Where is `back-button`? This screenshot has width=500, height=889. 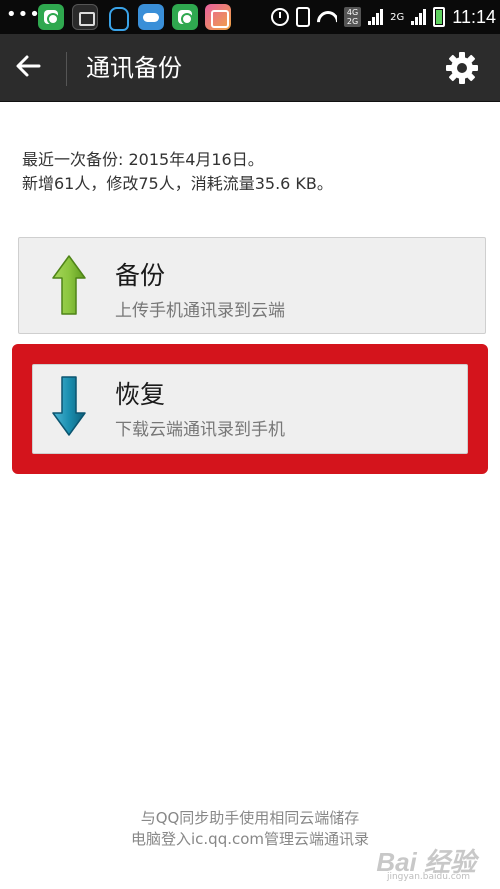 back-button is located at coordinates (32, 68).